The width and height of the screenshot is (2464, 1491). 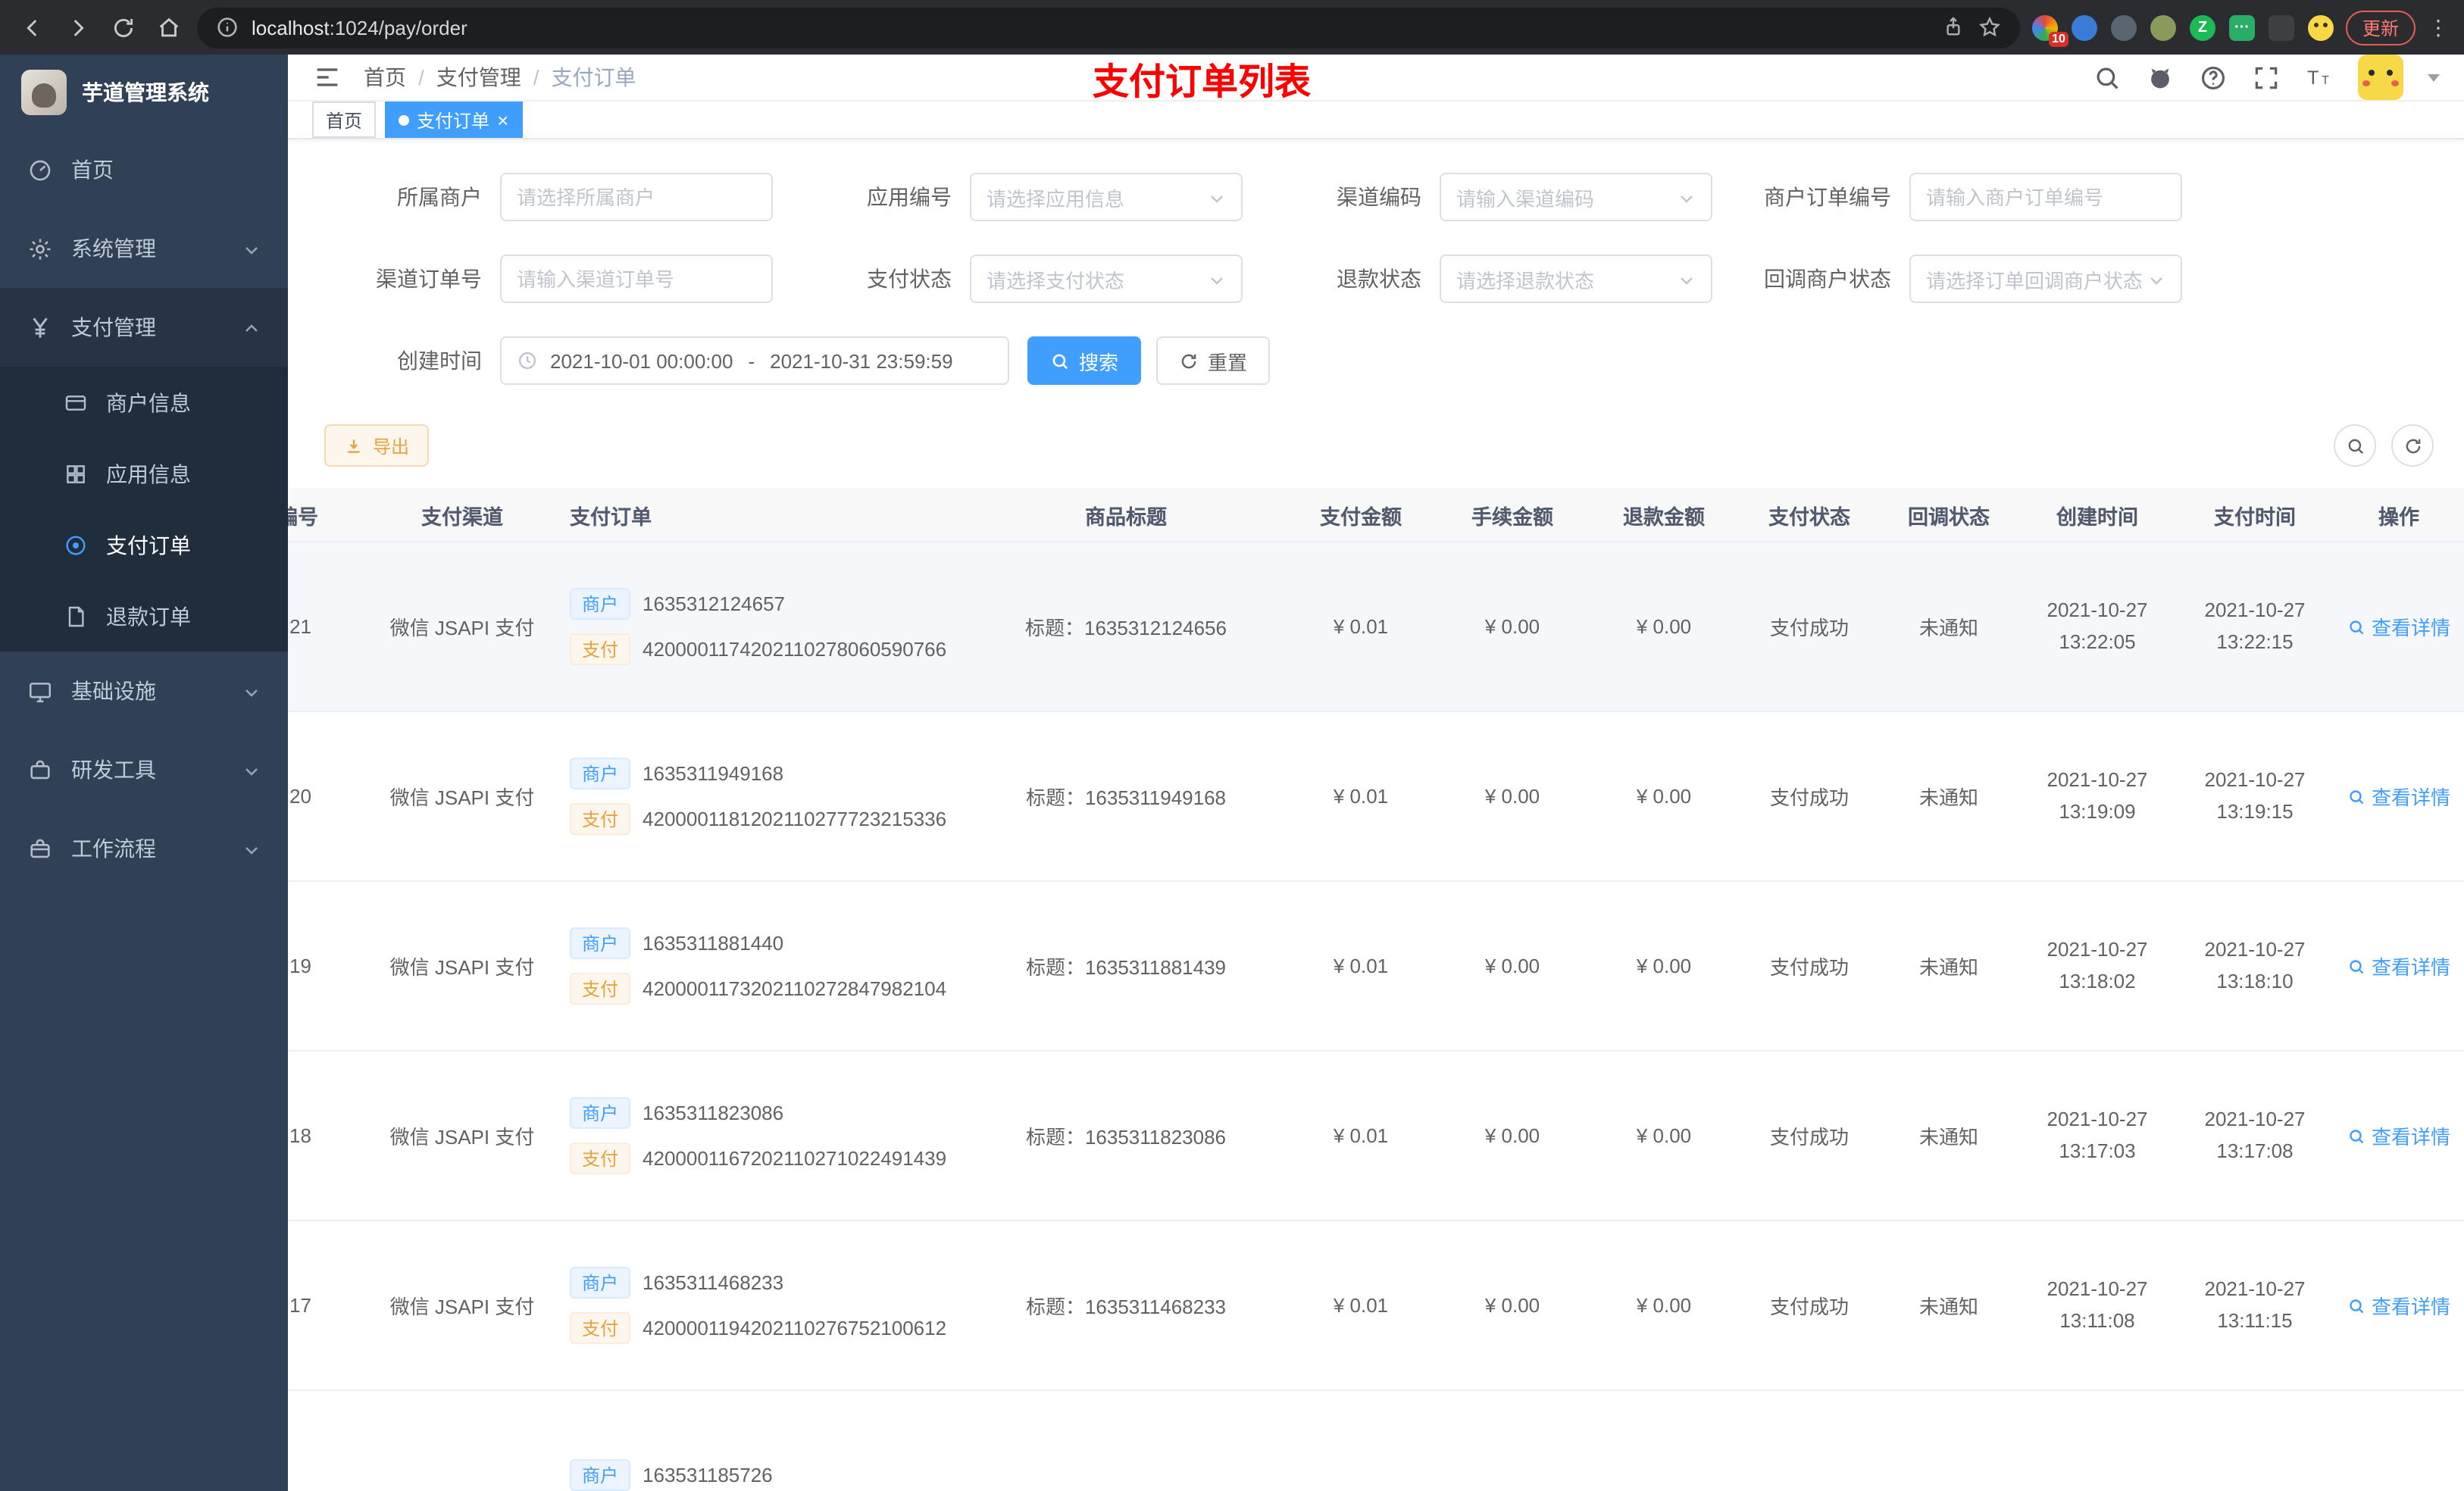 What do you see at coordinates (2160, 77) in the screenshot?
I see `github-icon` at bounding box center [2160, 77].